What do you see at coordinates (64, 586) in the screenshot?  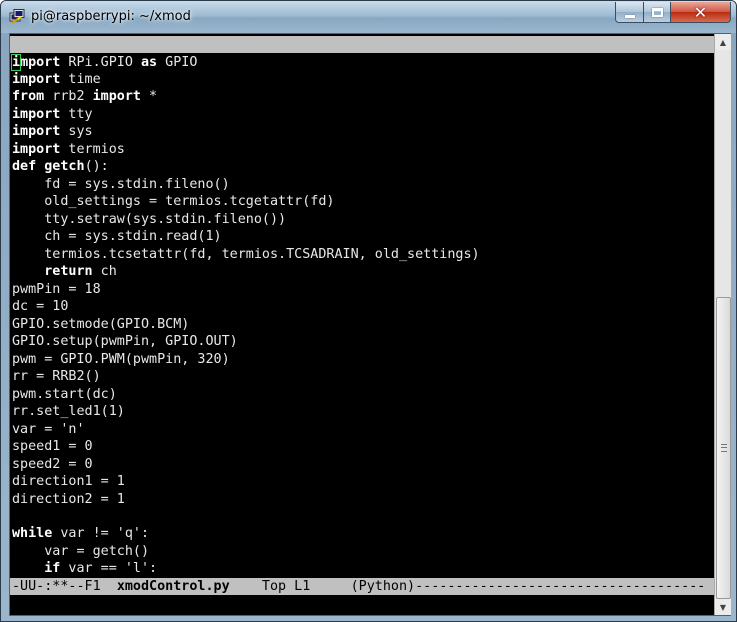 I see `modeline-status: -UU-:**--F1` at bounding box center [64, 586].